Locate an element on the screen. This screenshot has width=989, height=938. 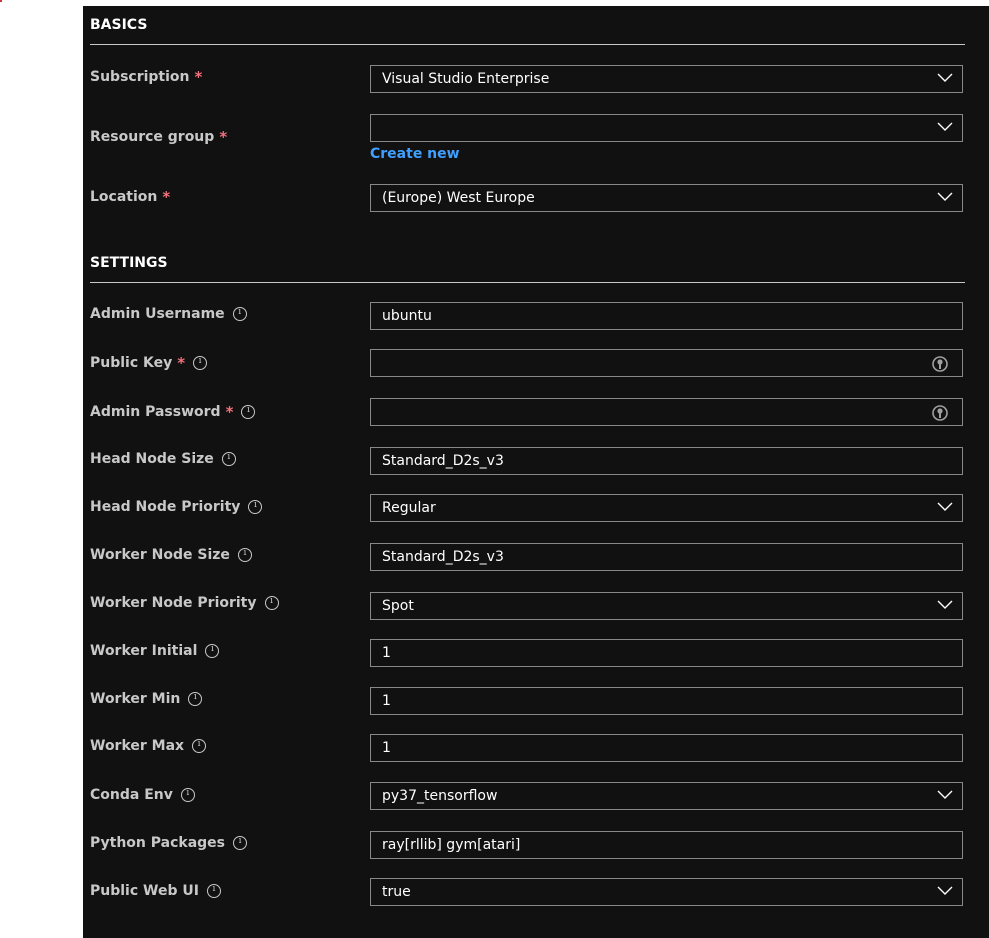
worker-max-label-text: Worker Max is located at coordinates (137, 746).